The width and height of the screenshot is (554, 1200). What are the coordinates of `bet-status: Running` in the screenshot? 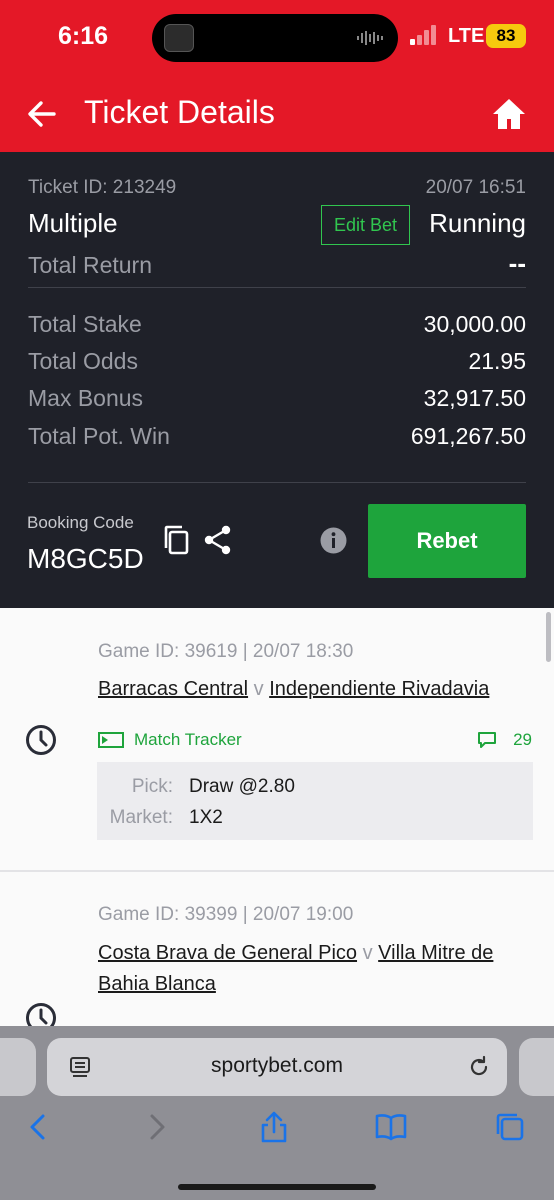 It's located at (477, 223).